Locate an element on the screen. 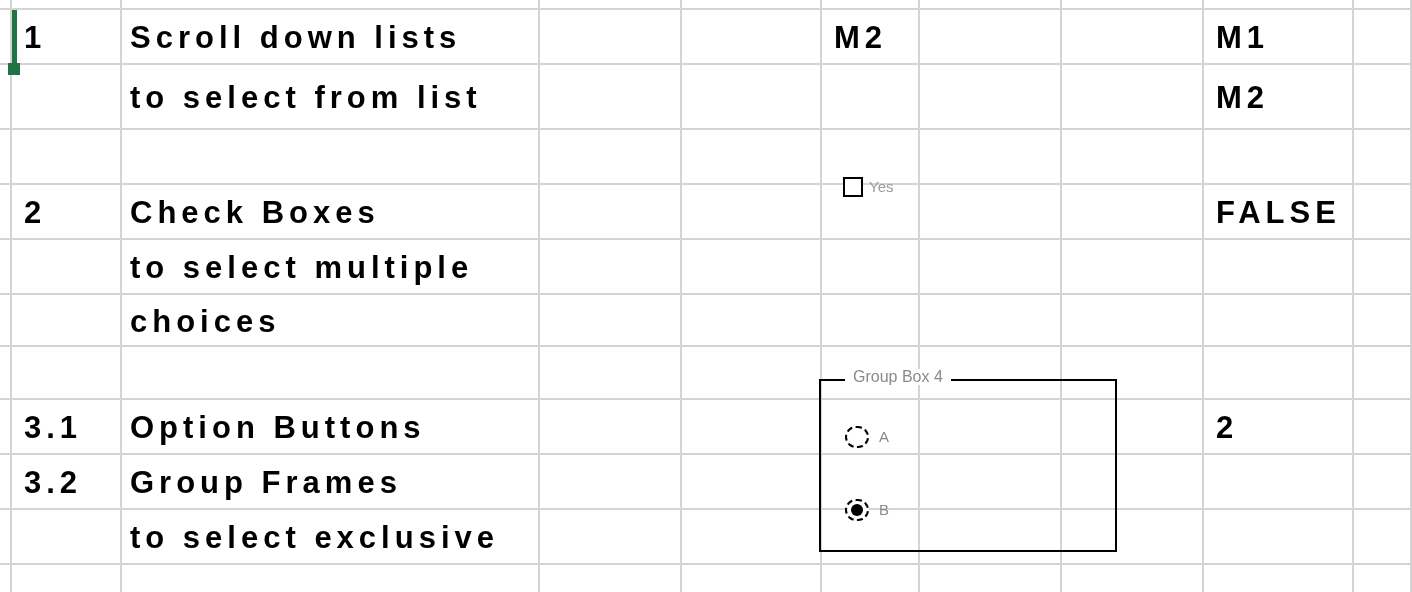  radio-label: B is located at coordinates (884, 510).